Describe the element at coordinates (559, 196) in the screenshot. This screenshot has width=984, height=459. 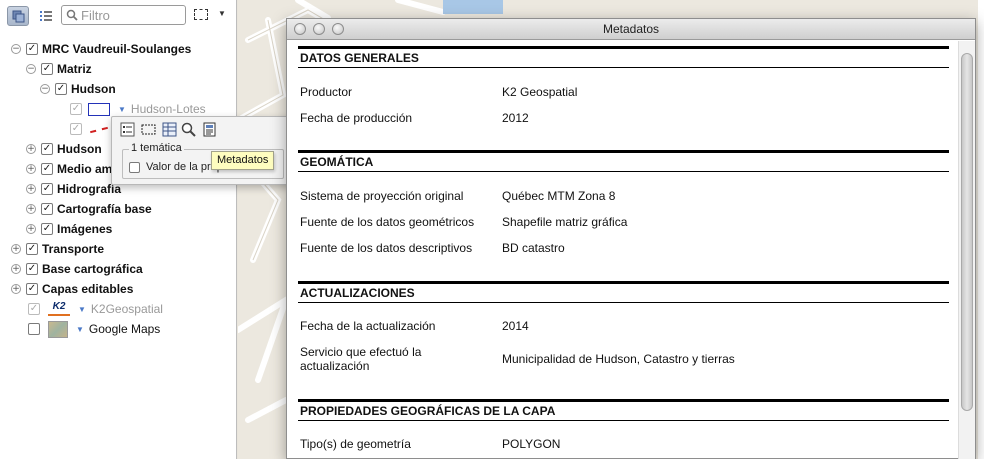
I see `metadata-value: Québec MTM Zona 8` at that location.